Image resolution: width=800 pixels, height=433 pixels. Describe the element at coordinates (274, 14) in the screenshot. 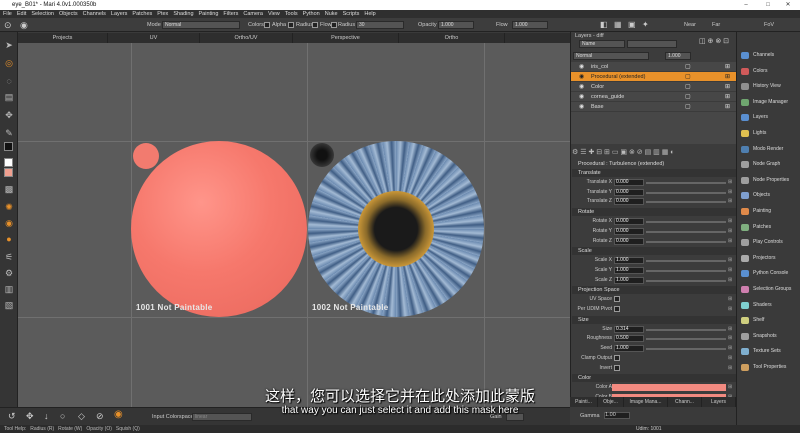

I see `menu-item-view: View` at that location.